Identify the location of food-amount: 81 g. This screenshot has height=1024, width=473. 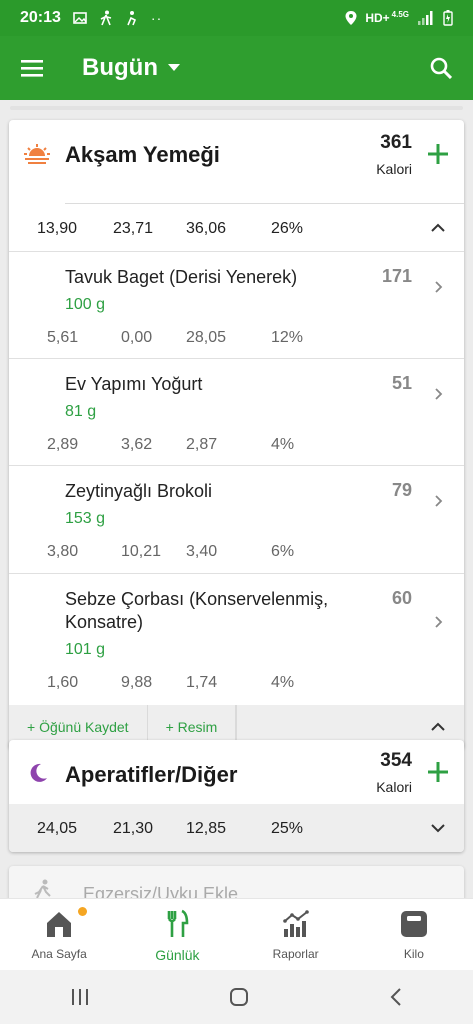
(81, 411).